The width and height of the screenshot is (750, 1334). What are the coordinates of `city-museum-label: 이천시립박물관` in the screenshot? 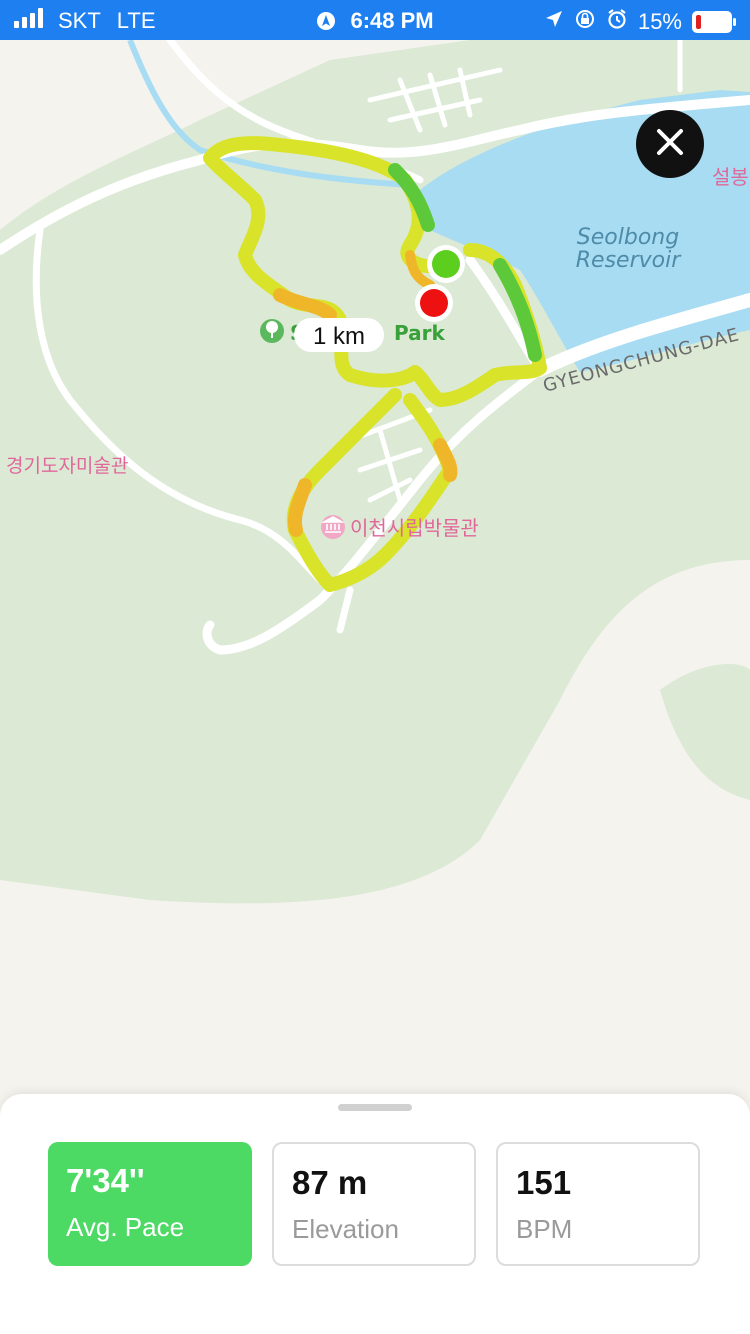 It's located at (414, 528).